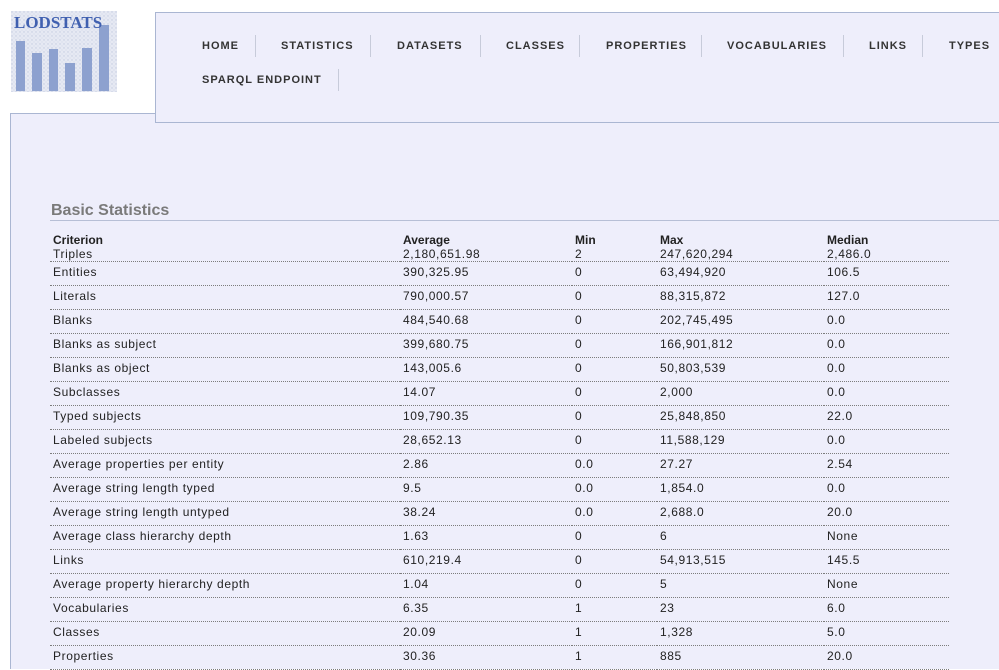 The height and width of the screenshot is (670, 999). What do you see at coordinates (225, 297) in the screenshot?
I see `cell-criterion: Literals` at bounding box center [225, 297].